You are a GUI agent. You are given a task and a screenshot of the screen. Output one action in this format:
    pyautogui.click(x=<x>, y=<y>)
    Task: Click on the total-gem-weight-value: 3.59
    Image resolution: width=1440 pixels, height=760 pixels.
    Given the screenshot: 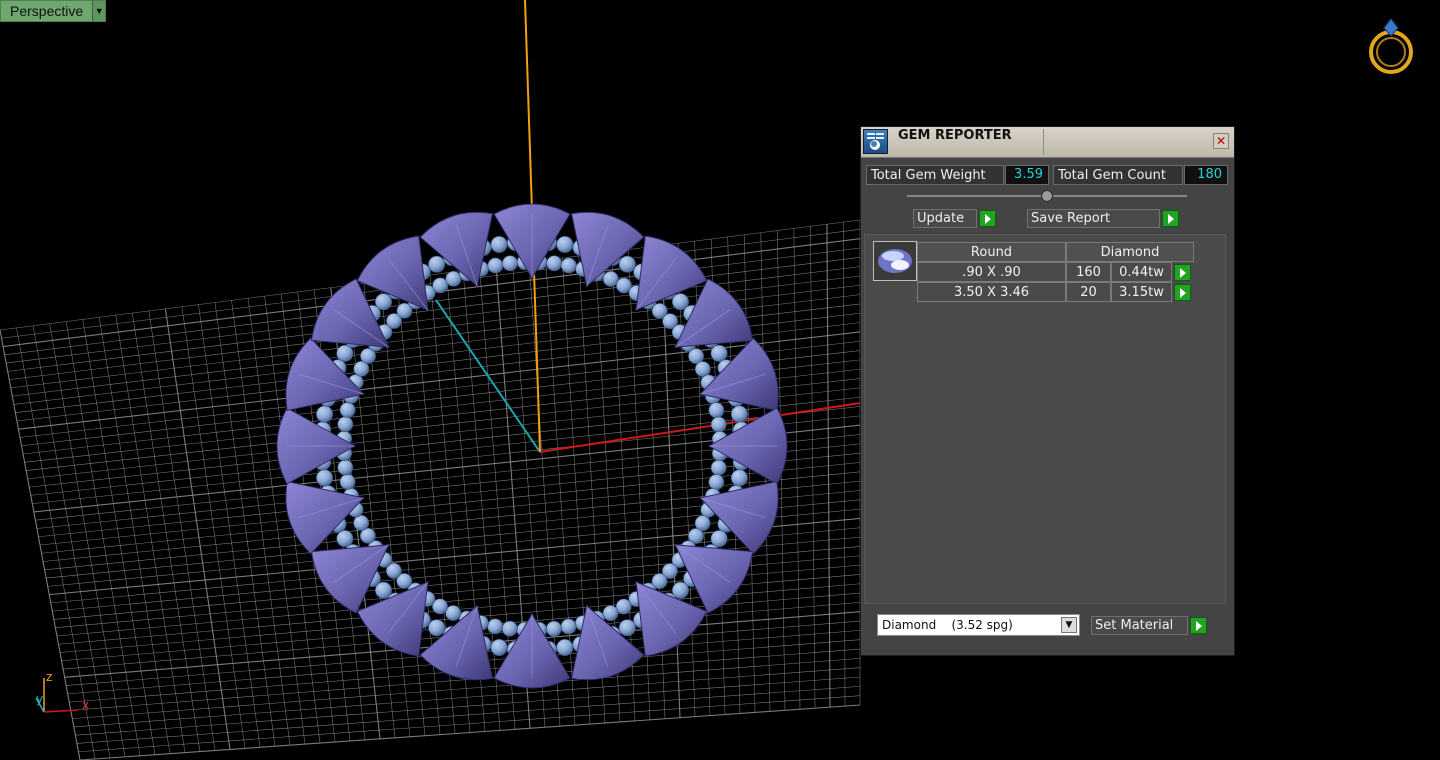 What is the action you would take?
    pyautogui.click(x=1027, y=175)
    